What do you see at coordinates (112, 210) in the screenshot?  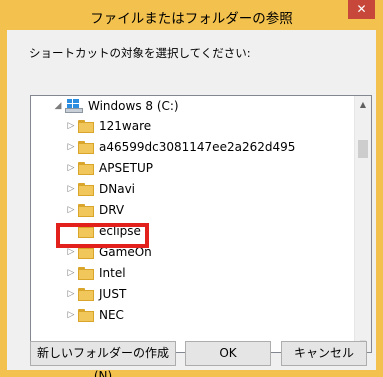 I see `tree-item-label: DRV` at bounding box center [112, 210].